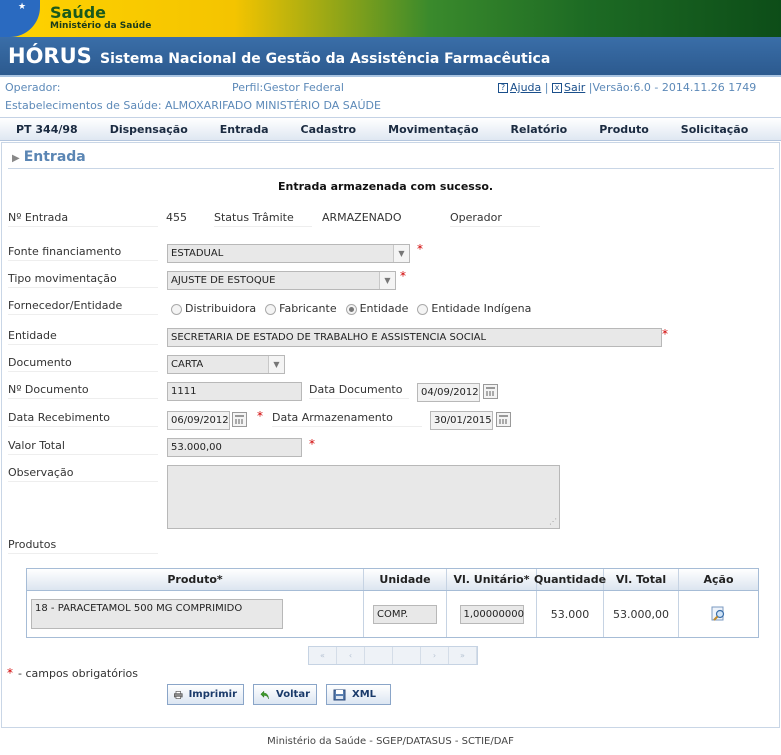  What do you see at coordinates (16, 158) in the screenshot?
I see `arrow-icon: ▶` at bounding box center [16, 158].